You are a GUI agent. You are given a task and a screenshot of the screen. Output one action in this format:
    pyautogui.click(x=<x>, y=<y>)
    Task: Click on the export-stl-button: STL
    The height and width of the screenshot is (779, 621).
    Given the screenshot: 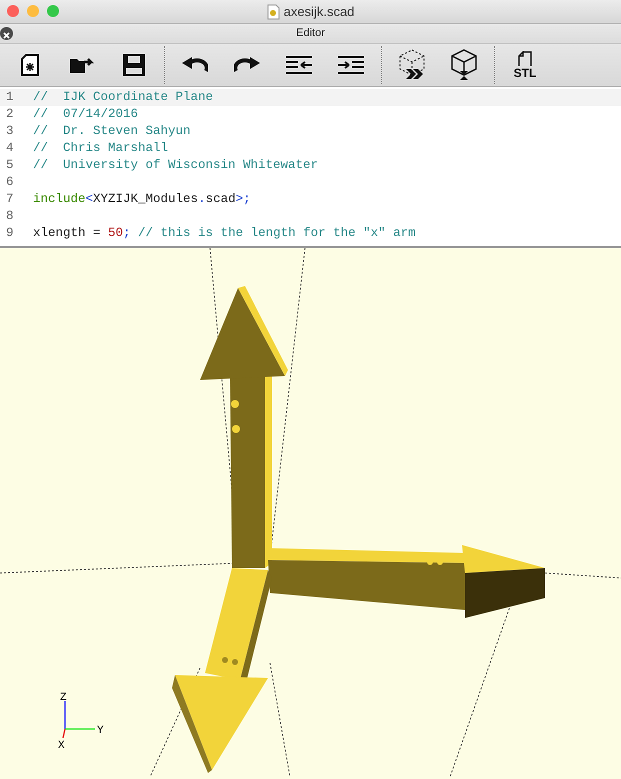 What is the action you would take?
    pyautogui.click(x=525, y=65)
    